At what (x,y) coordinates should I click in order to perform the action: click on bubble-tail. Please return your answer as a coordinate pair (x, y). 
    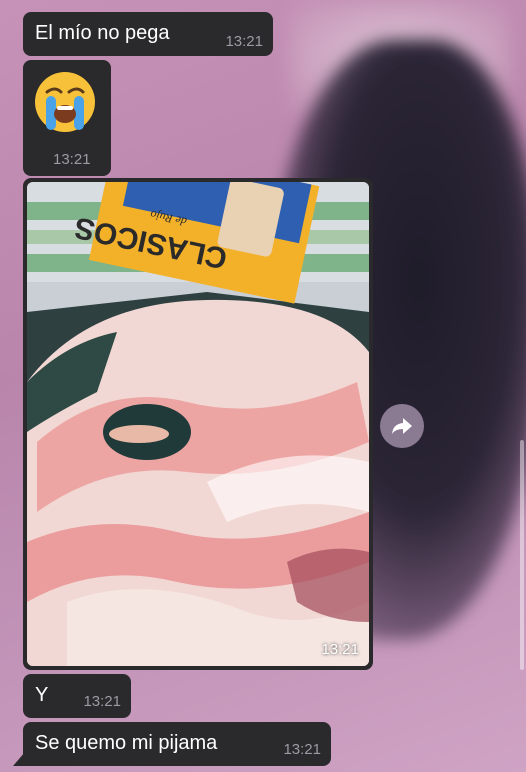
    Looking at the image, I should click on (19, 759).